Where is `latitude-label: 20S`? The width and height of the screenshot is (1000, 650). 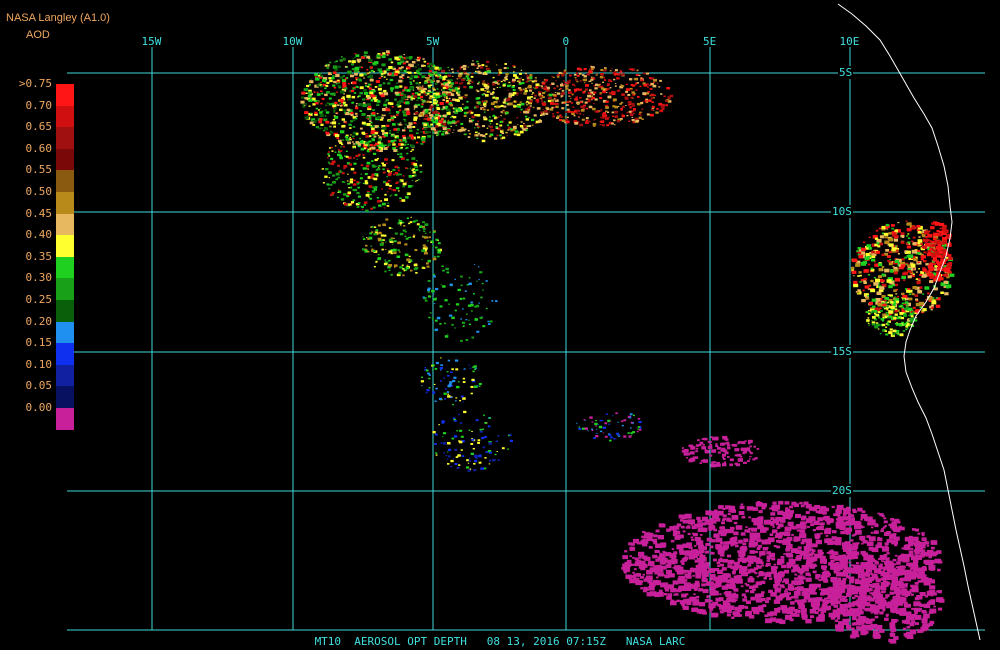 latitude-label: 20S is located at coordinates (842, 490).